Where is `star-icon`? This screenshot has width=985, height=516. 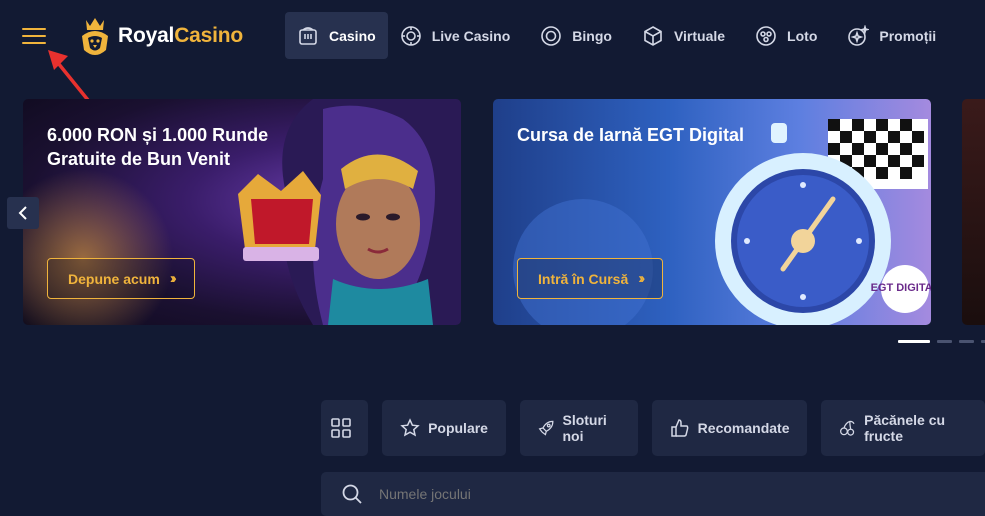 star-icon is located at coordinates (410, 427).